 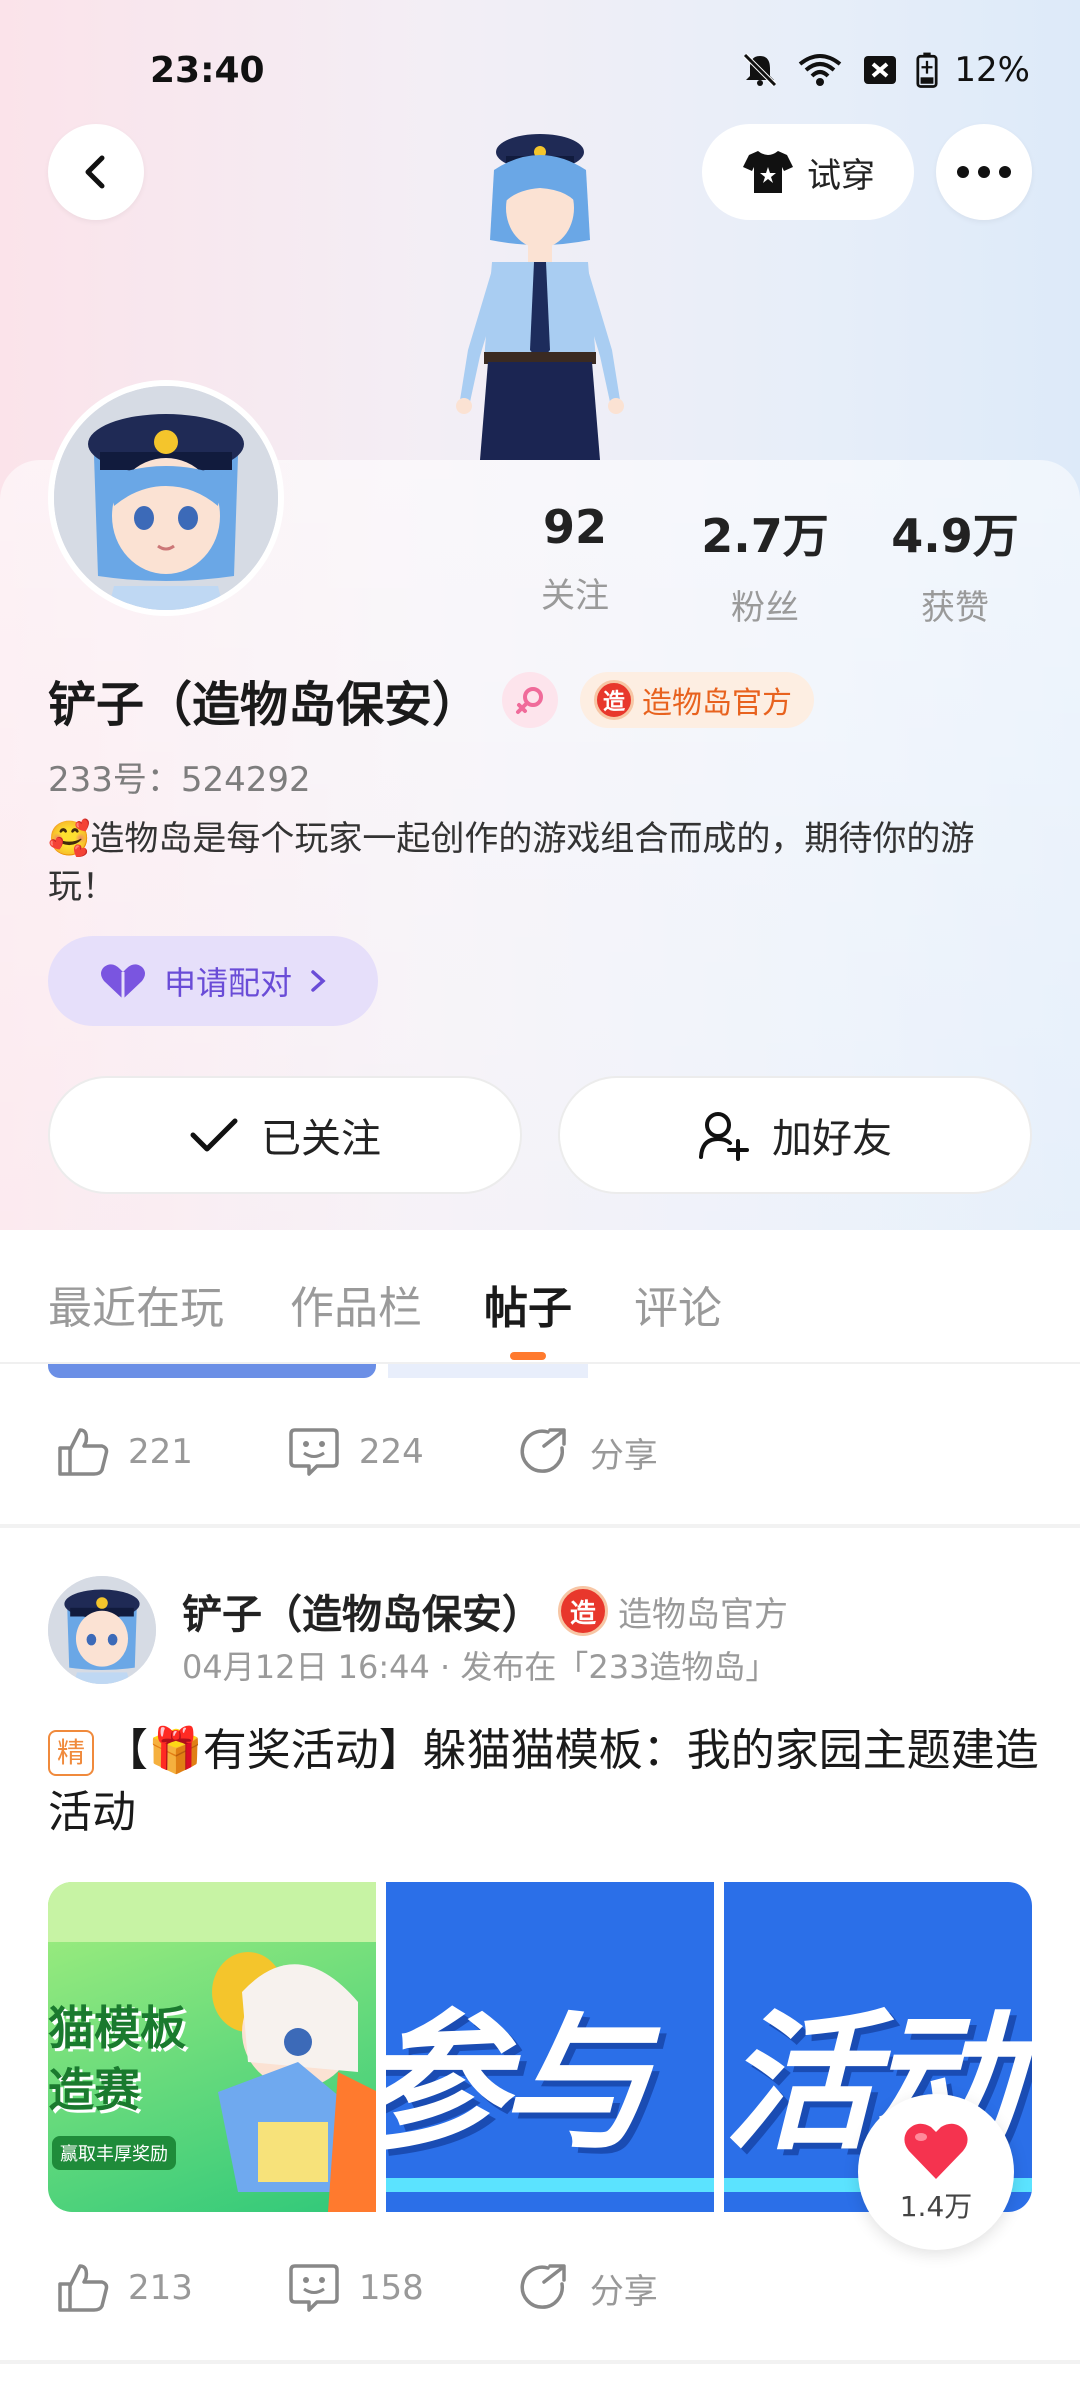 What do you see at coordinates (122, 981) in the screenshot?
I see `heart-pair-icon` at bounding box center [122, 981].